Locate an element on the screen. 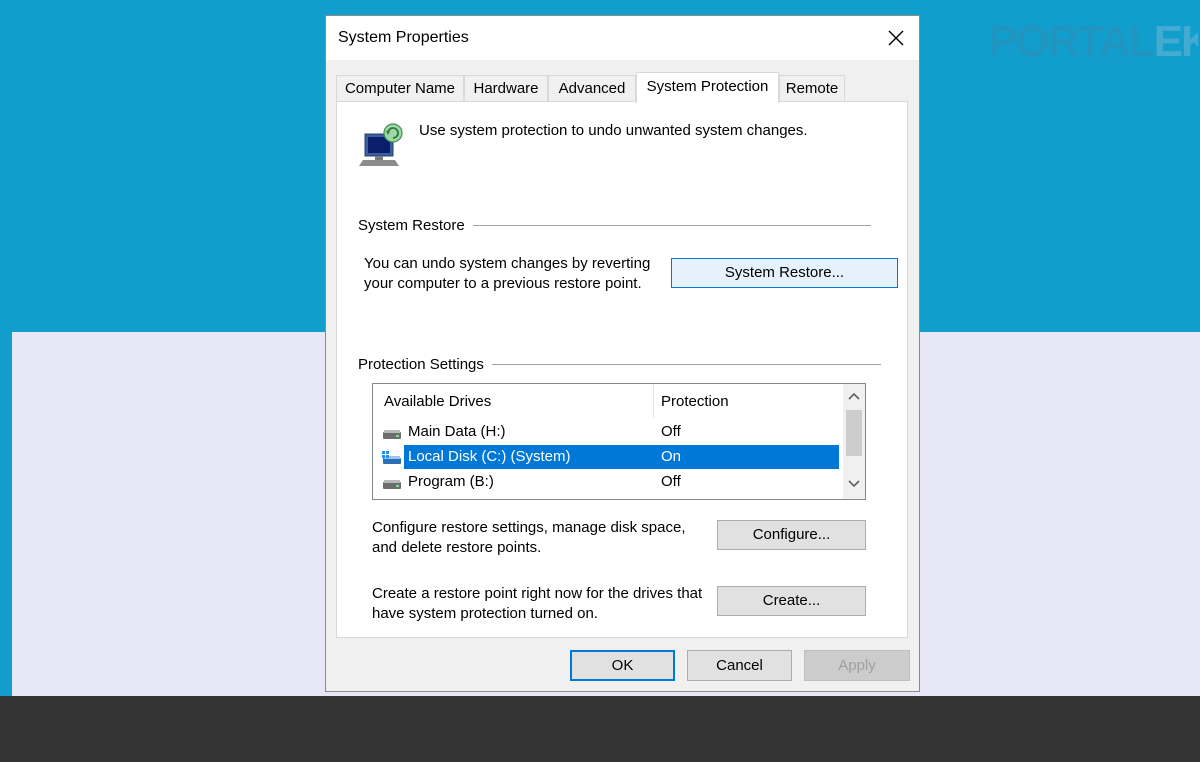  watermark-logo: PORTALEKONOMI is located at coordinates (1093, 42).